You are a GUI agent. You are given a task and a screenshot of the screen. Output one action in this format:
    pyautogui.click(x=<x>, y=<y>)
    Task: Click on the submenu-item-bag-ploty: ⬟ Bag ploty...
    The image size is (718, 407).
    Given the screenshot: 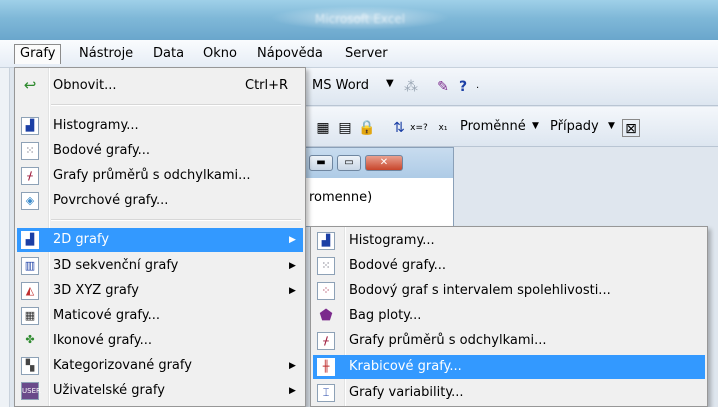 What is the action you would take?
    pyautogui.click(x=509, y=316)
    